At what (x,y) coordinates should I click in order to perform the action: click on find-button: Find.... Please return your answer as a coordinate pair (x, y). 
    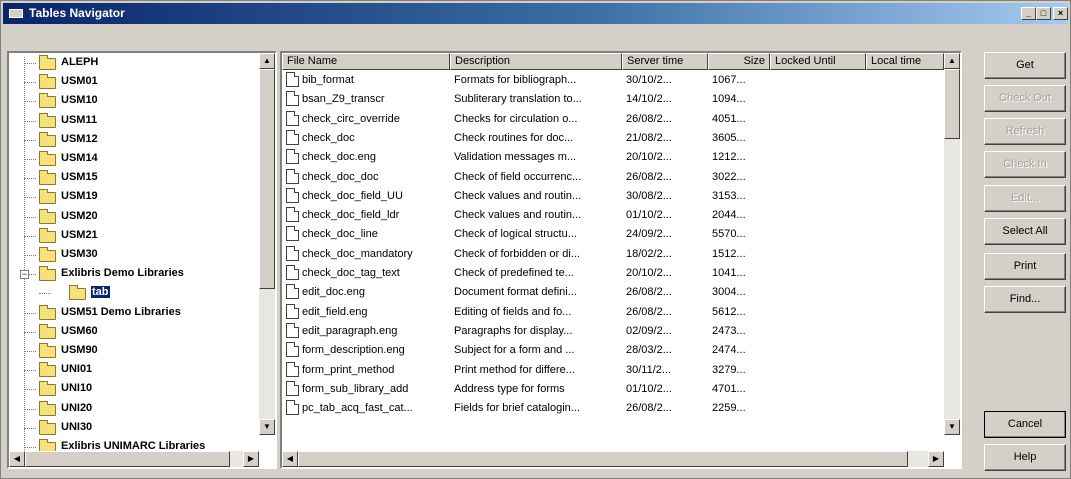
    Looking at the image, I should click on (1025, 299).